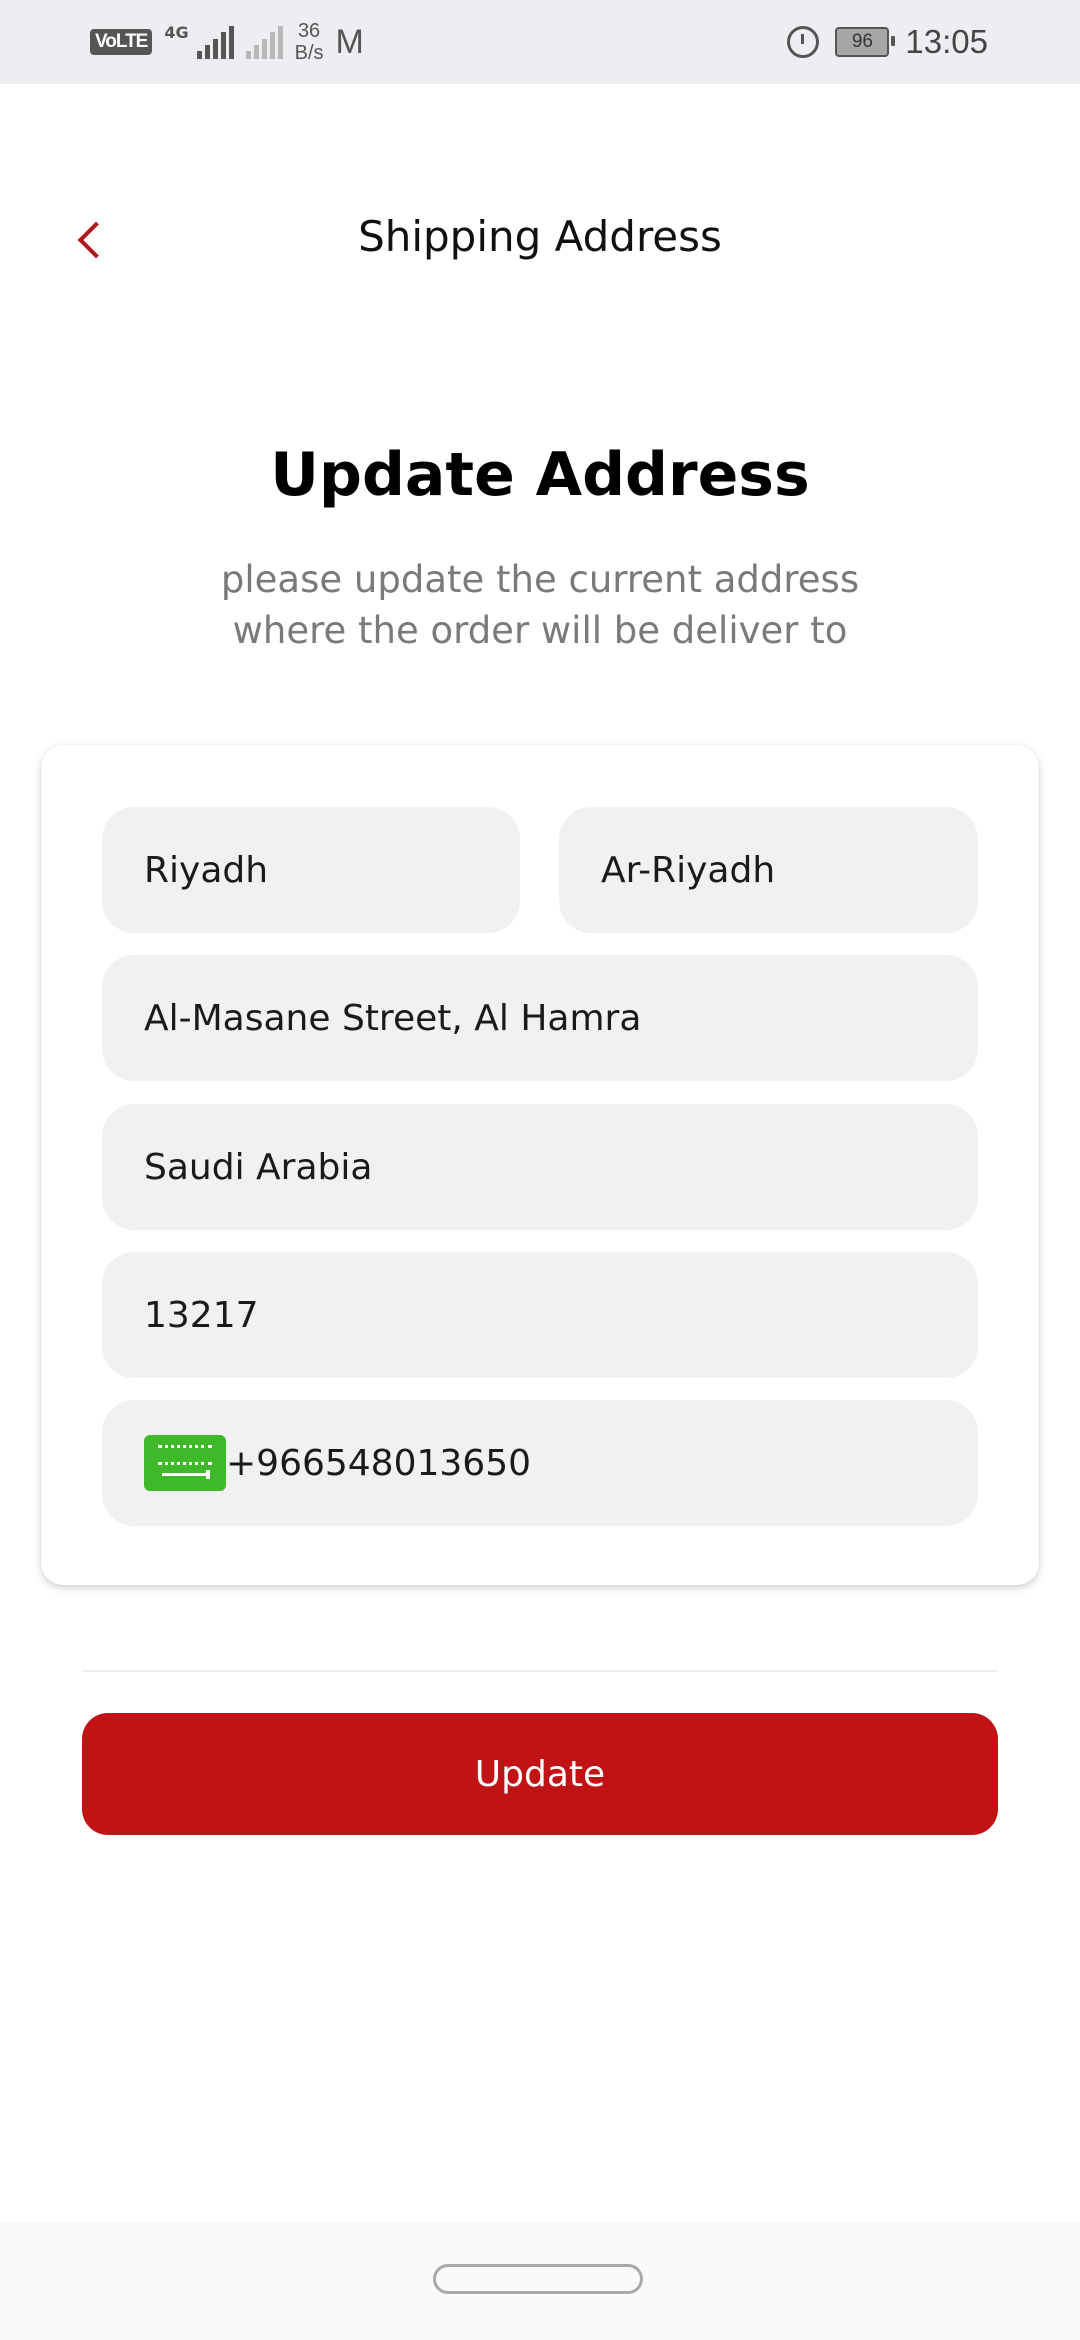 The height and width of the screenshot is (2340, 1080). Describe the element at coordinates (540, 579) in the screenshot. I see `subtitle-line-1: please update the current address` at that location.